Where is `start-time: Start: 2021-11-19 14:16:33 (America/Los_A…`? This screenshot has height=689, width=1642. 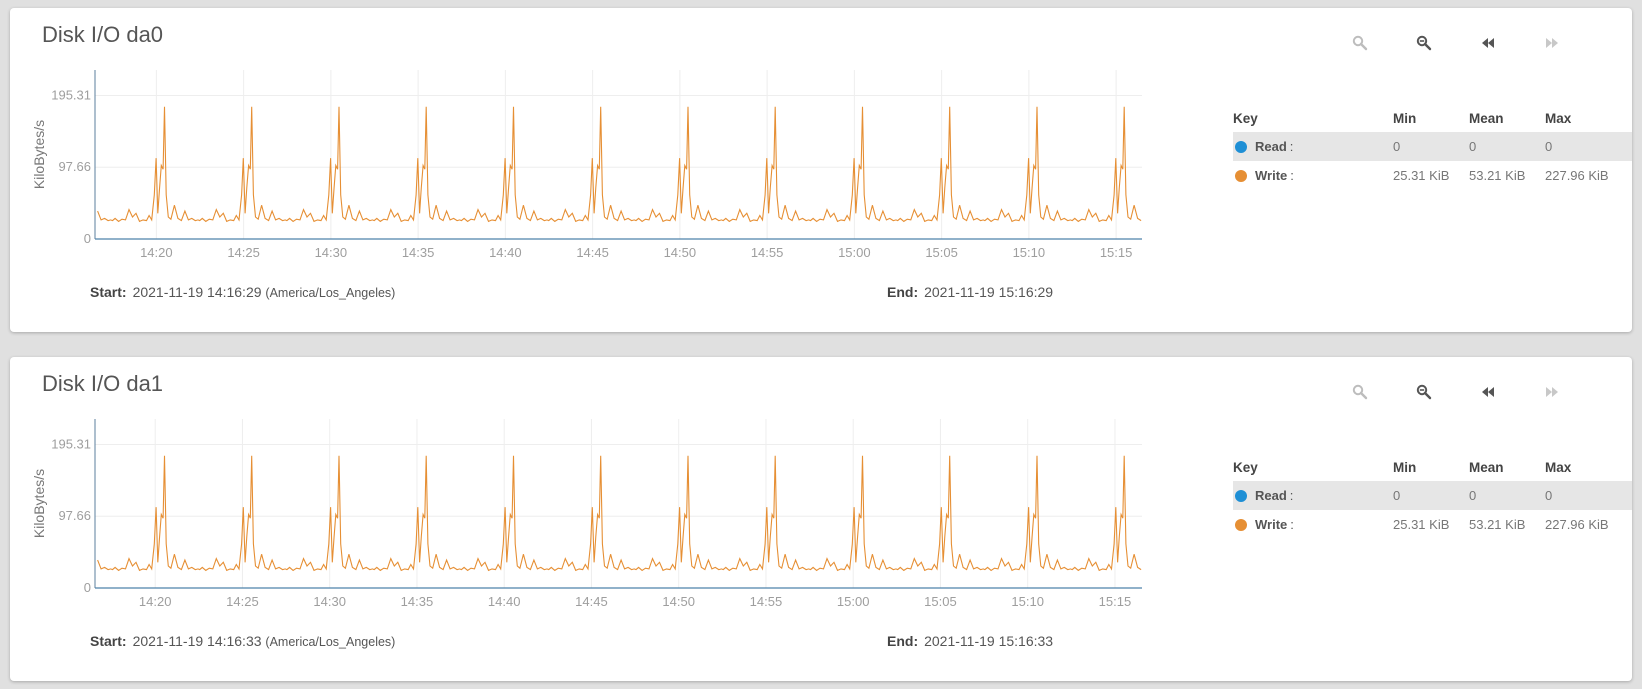 start-time: Start: 2021-11-19 14:16:33 (America/Los_A… is located at coordinates (242, 641).